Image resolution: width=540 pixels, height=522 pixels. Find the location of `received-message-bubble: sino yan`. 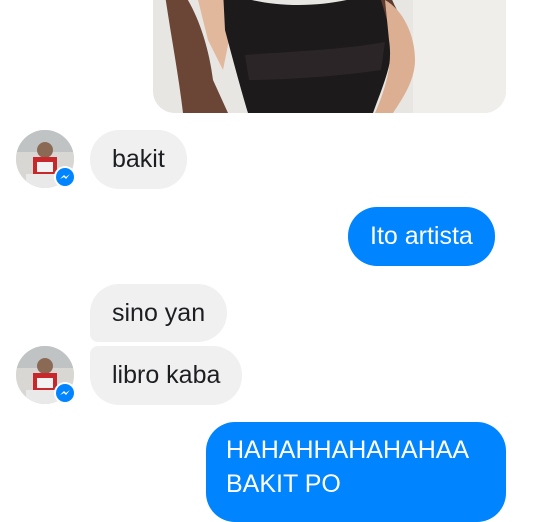

received-message-bubble: sino yan is located at coordinates (159, 313).